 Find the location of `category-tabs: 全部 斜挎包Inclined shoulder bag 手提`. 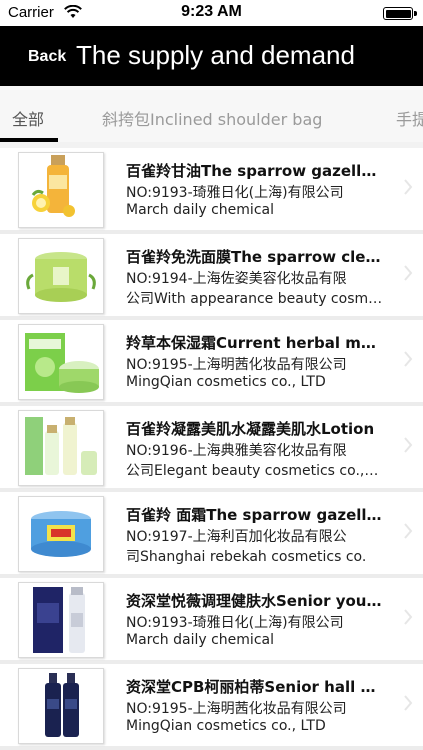

category-tabs: 全部 斜挎包Inclined shoulder bag 手提 is located at coordinates (211, 114).